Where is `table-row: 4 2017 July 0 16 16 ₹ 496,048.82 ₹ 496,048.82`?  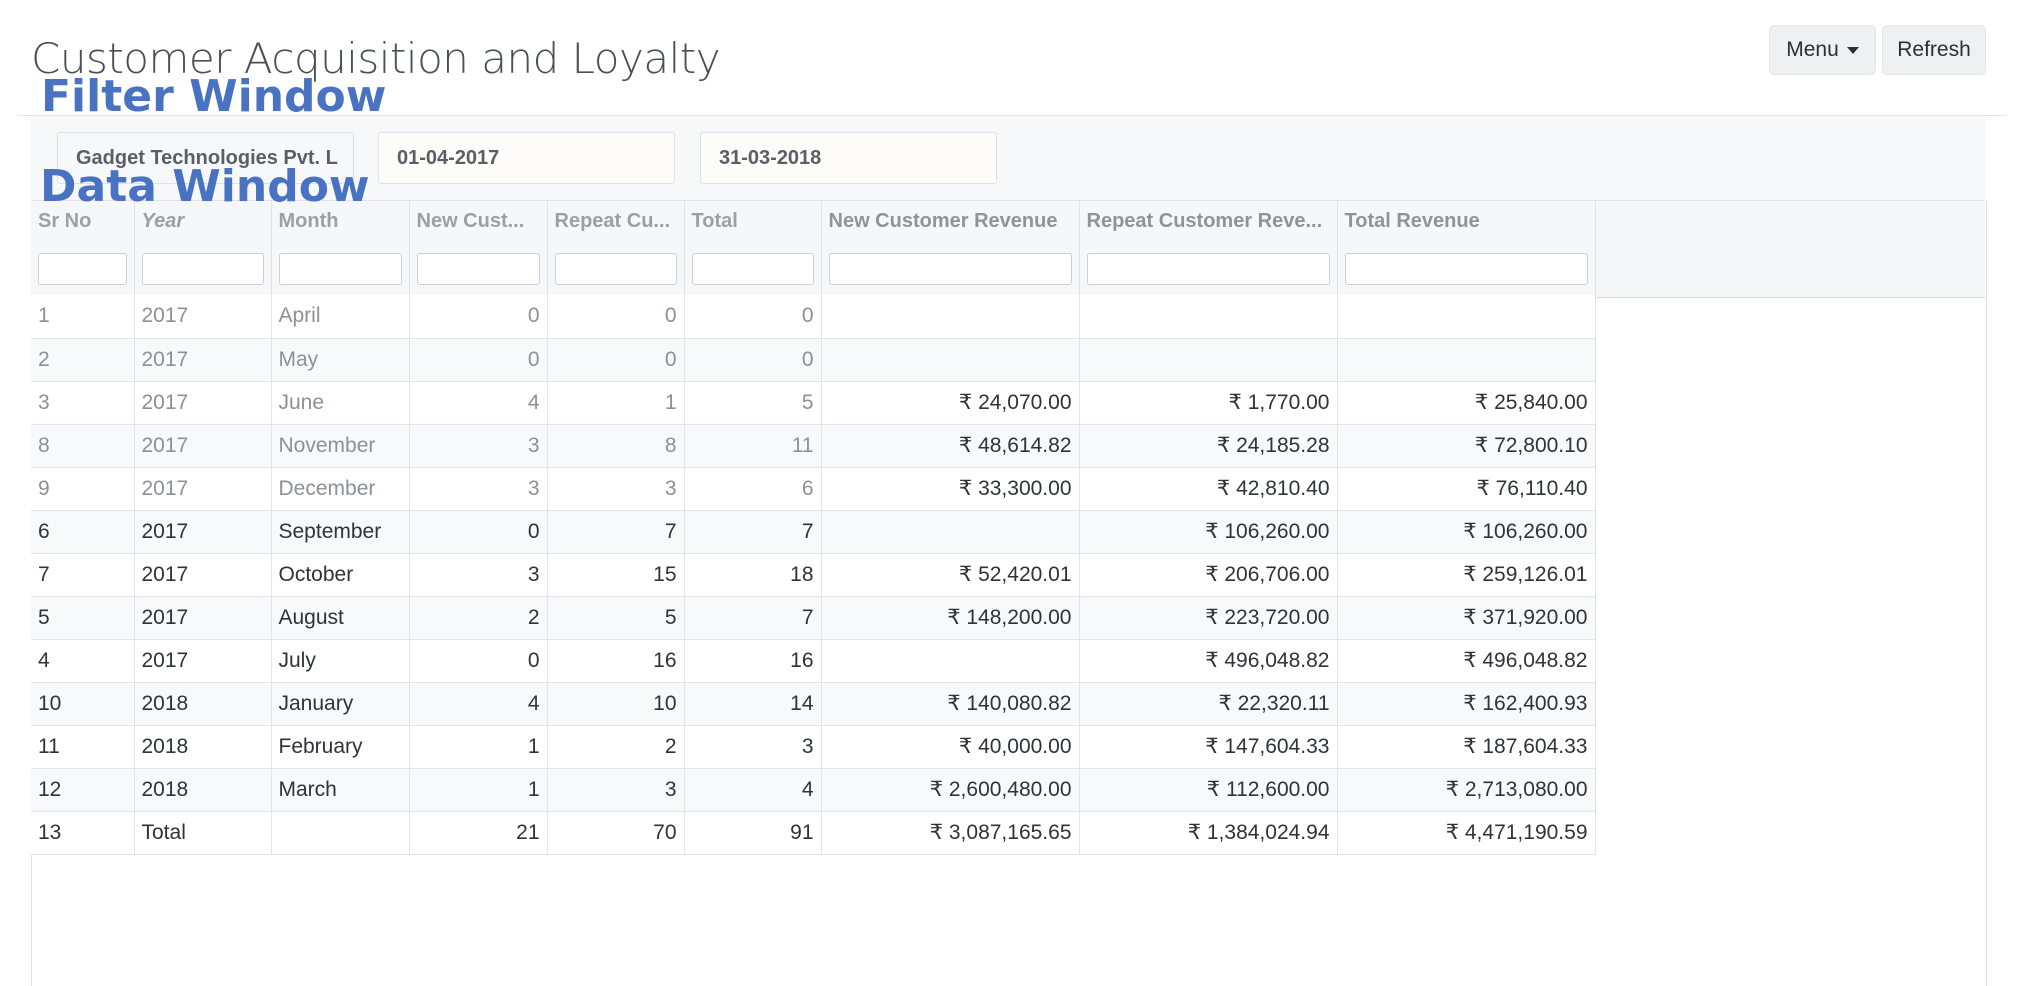 table-row: 4 2017 July 0 16 16 ₹ 496,048.82 ₹ 496,048.82 is located at coordinates (1010, 661).